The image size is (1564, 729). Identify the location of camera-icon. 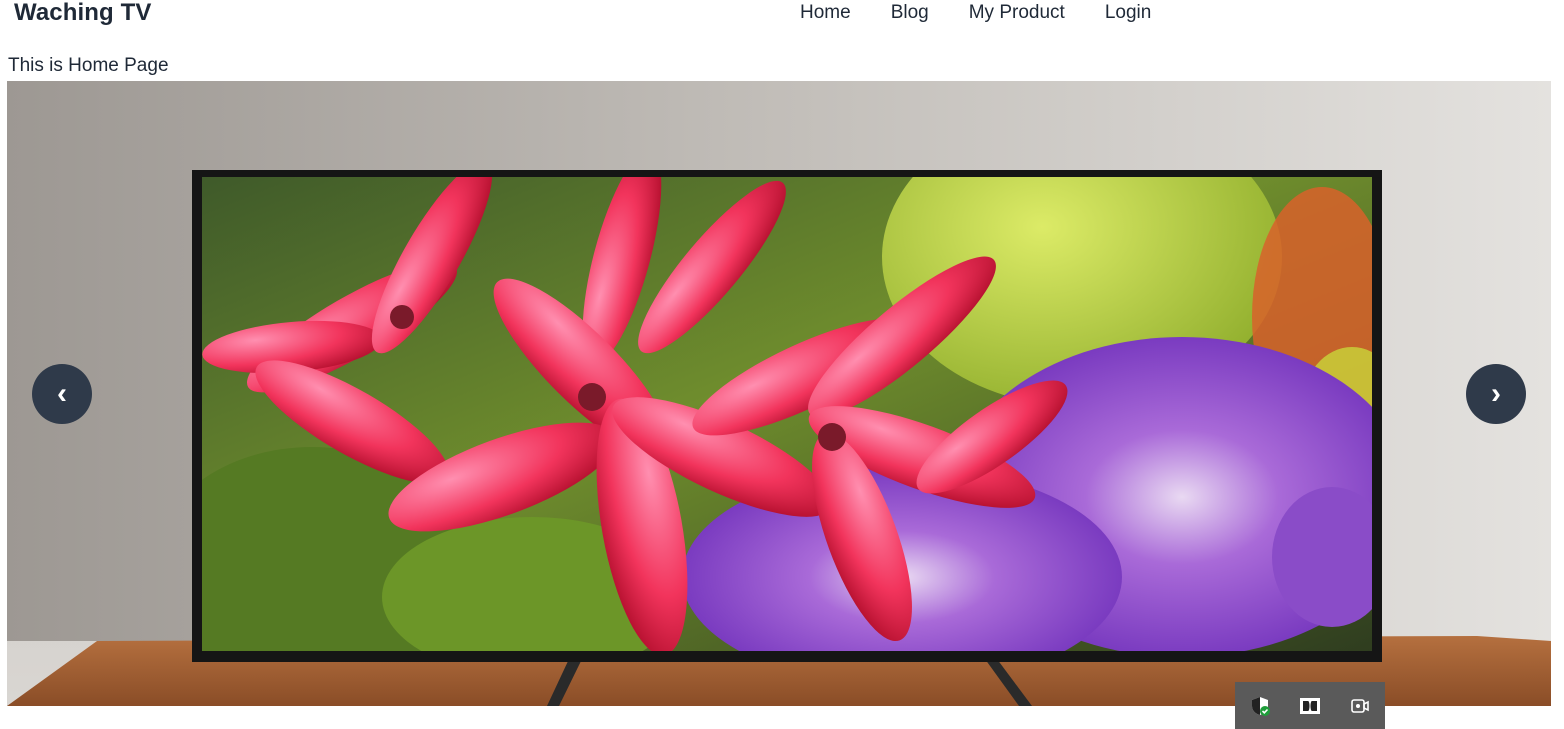
(1360, 706).